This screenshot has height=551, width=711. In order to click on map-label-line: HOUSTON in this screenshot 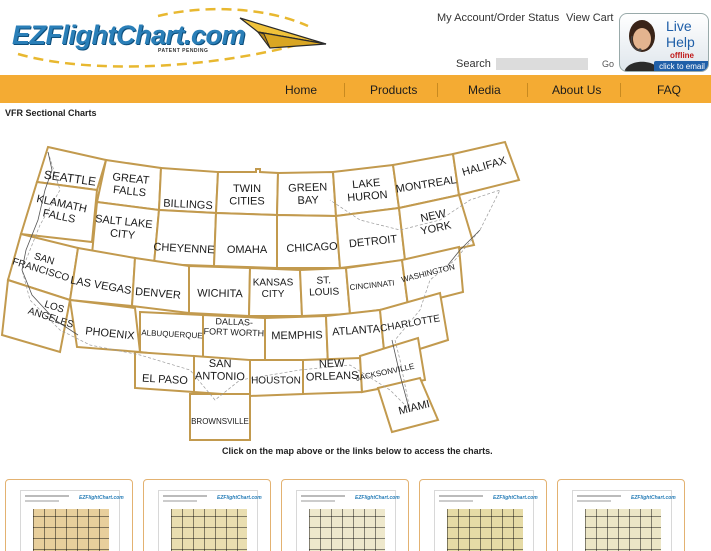, I will do `click(276, 381)`.